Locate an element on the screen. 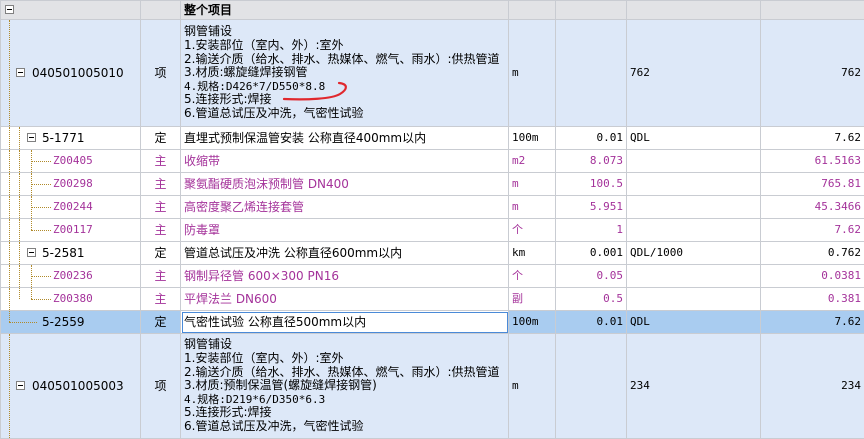  item-code: Z00405 is located at coordinates (73, 160).